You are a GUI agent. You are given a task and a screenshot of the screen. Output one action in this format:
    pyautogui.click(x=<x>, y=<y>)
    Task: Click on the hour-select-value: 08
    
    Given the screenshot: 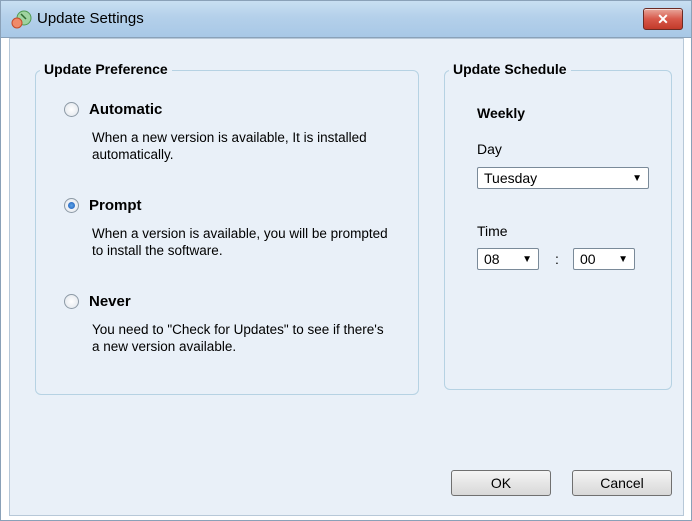 What is the action you would take?
    pyautogui.click(x=492, y=259)
    